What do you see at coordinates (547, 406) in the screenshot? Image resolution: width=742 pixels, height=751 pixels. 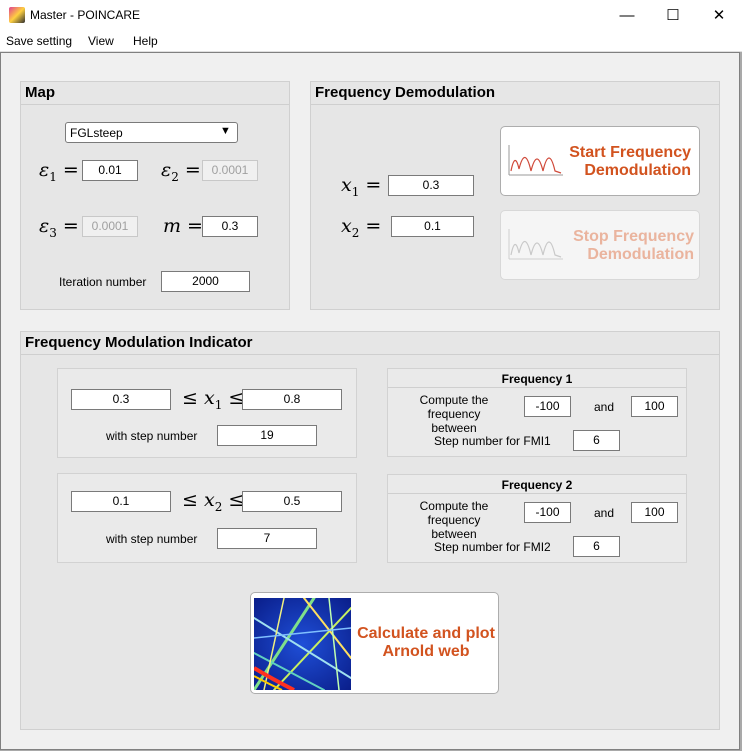 I see `frequency1-min-field: -100` at bounding box center [547, 406].